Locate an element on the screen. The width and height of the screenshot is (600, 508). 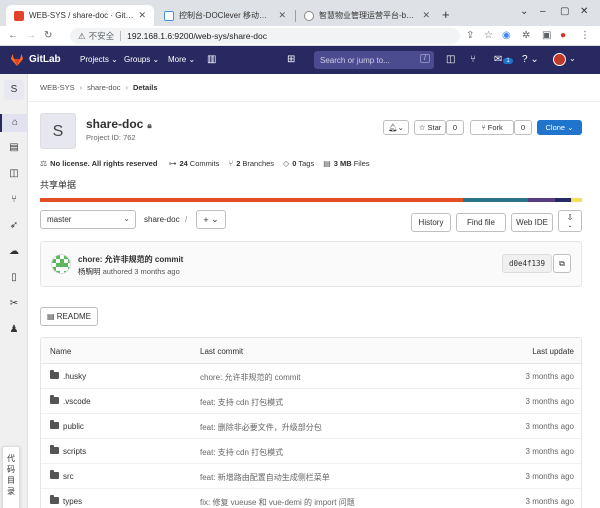
table-row: .husky chore: 允许非规范的 commit 3 months ago is located at coordinates (311, 376).